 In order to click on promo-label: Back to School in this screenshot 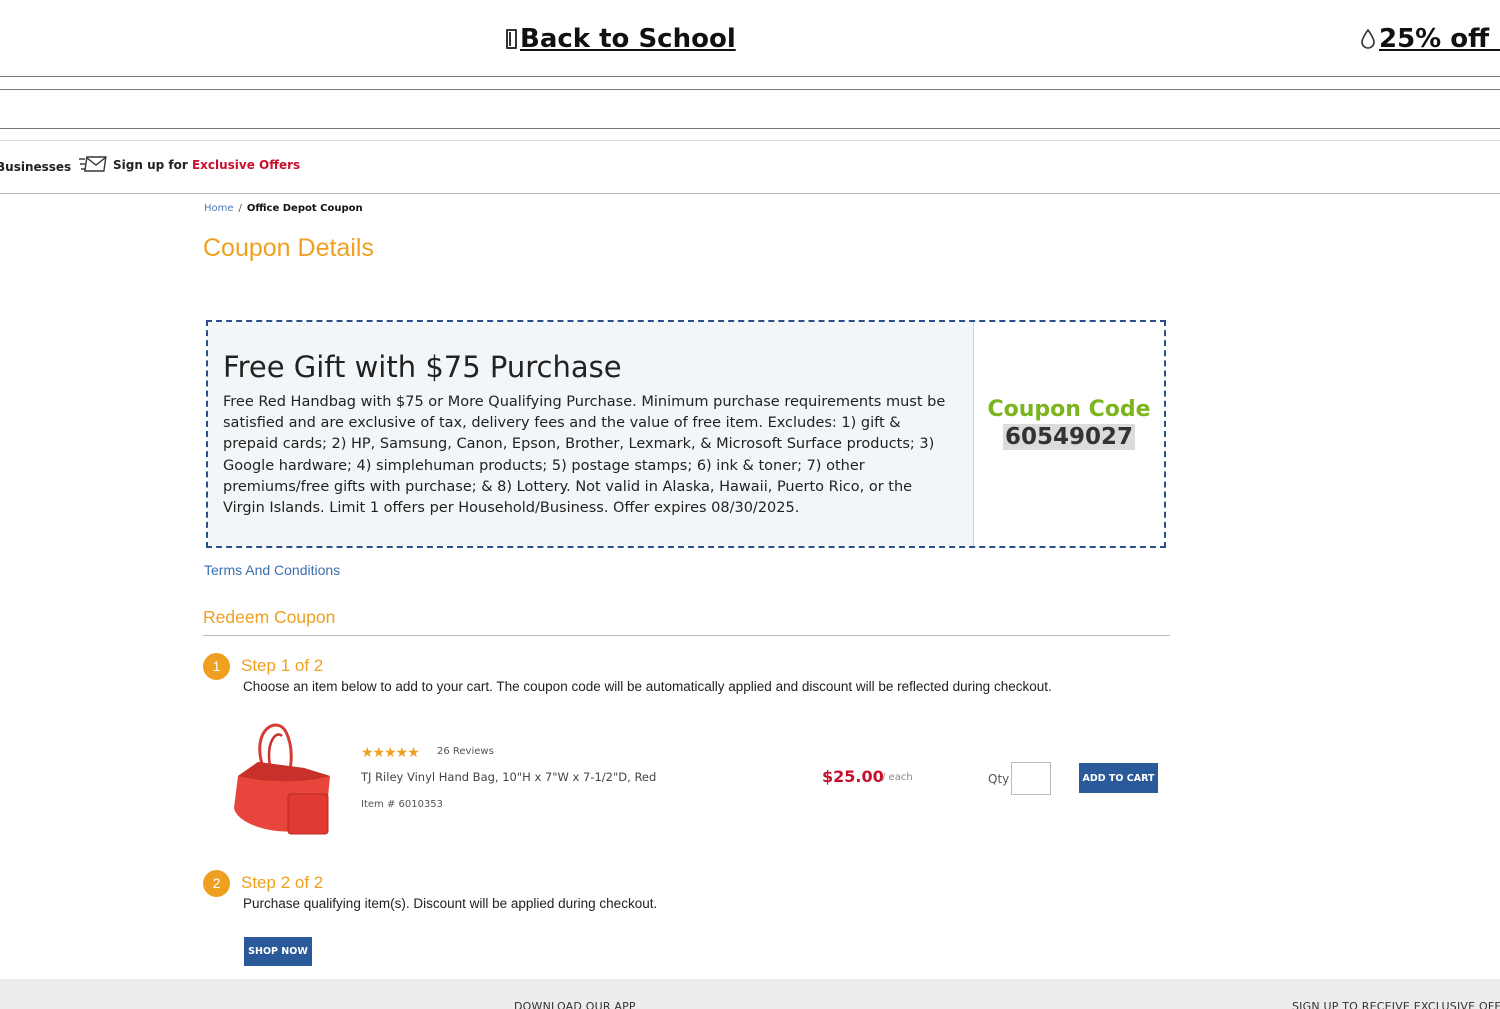, I will do `click(628, 39)`.